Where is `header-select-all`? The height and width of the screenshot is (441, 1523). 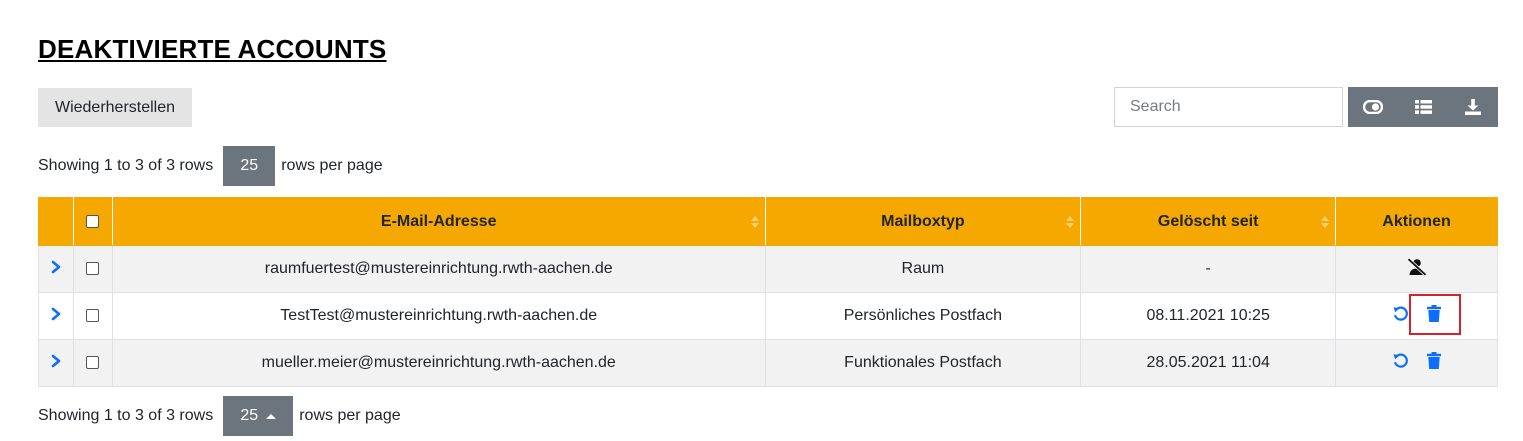 header-select-all is located at coordinates (92, 221).